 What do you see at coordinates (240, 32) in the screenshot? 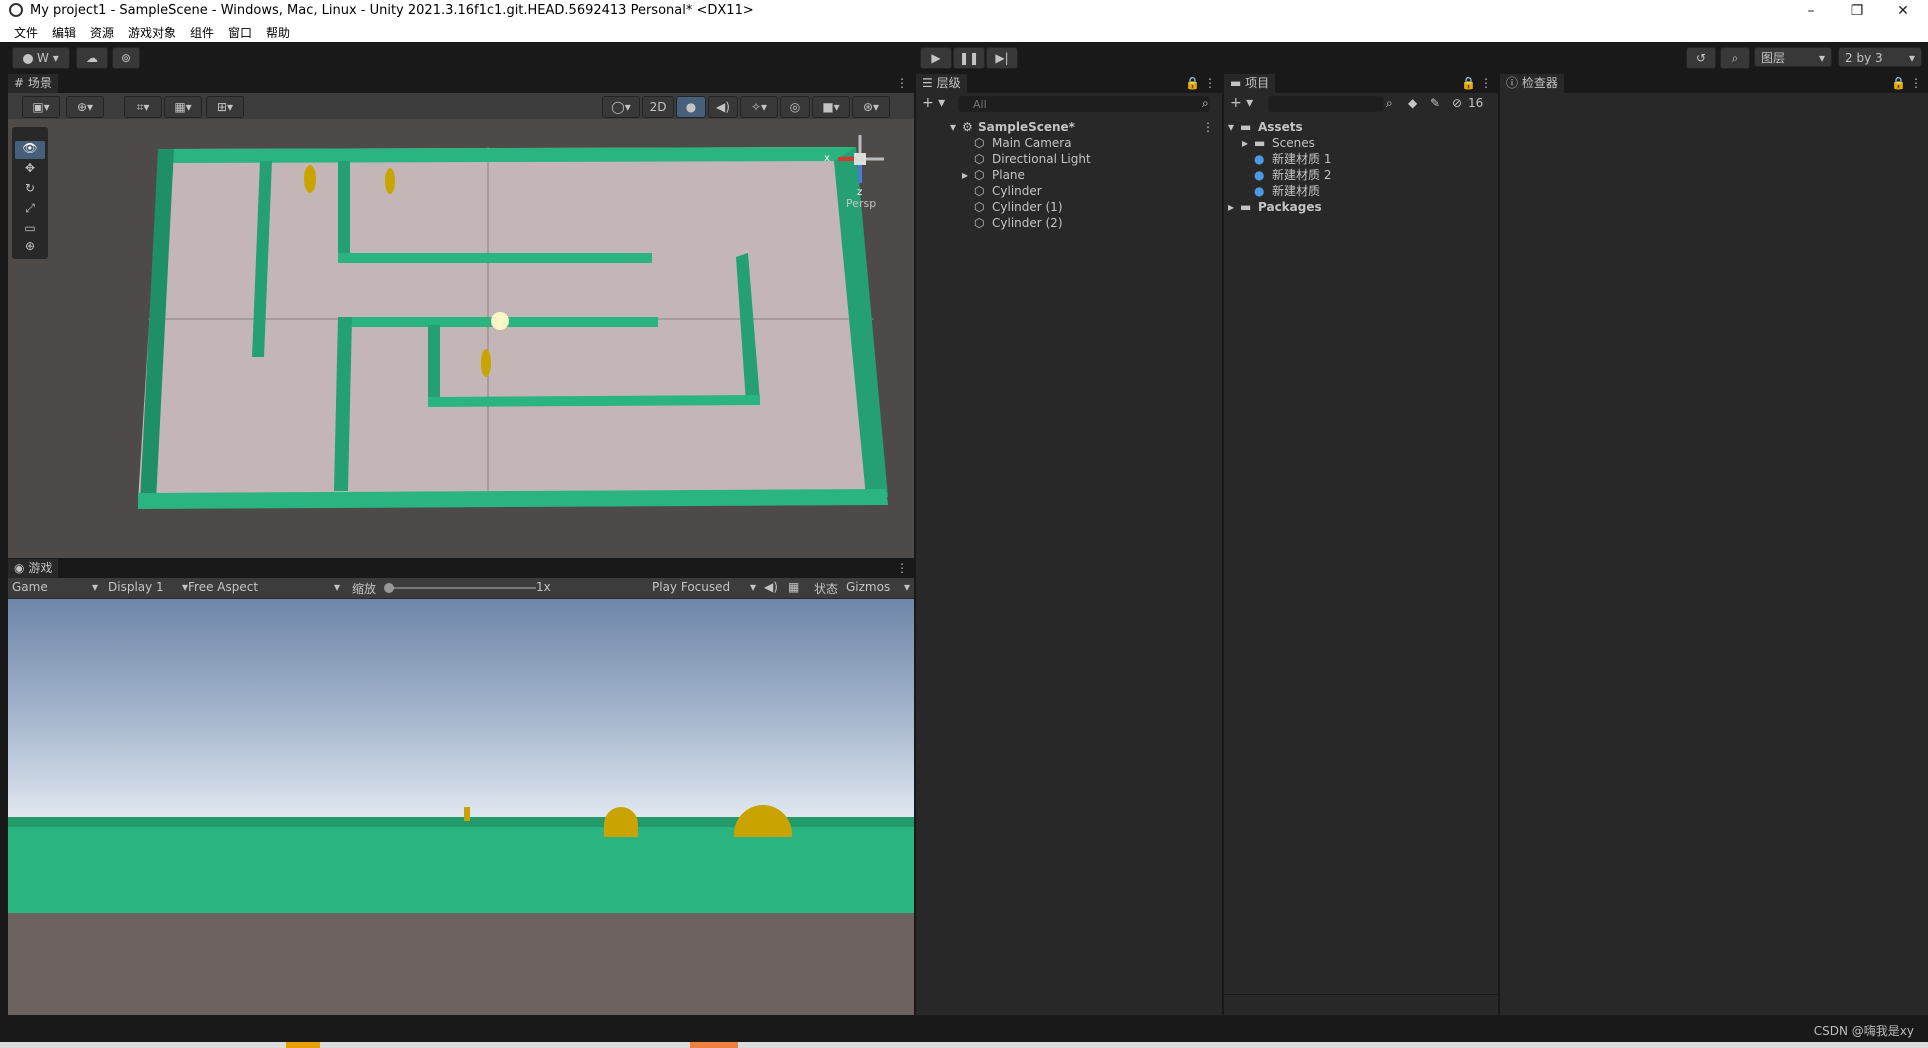
I see `menu-window: 窗口` at bounding box center [240, 32].